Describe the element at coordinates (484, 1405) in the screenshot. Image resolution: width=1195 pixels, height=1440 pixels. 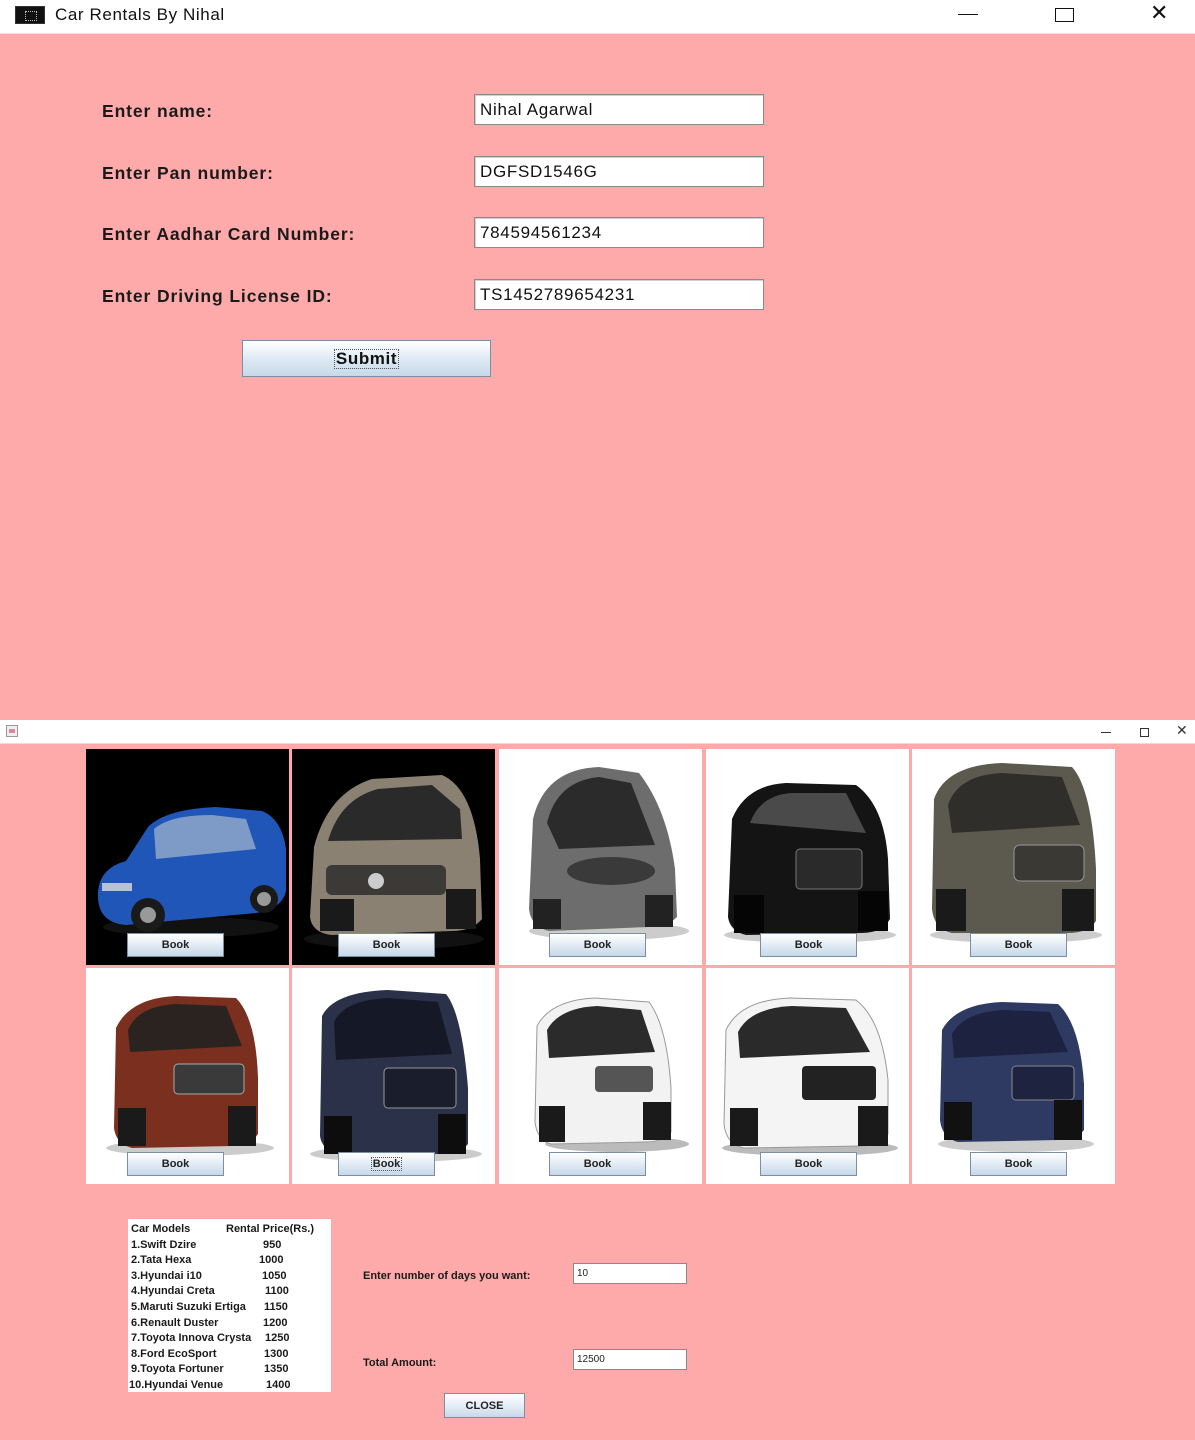
I see `close-button: CLOSE` at that location.